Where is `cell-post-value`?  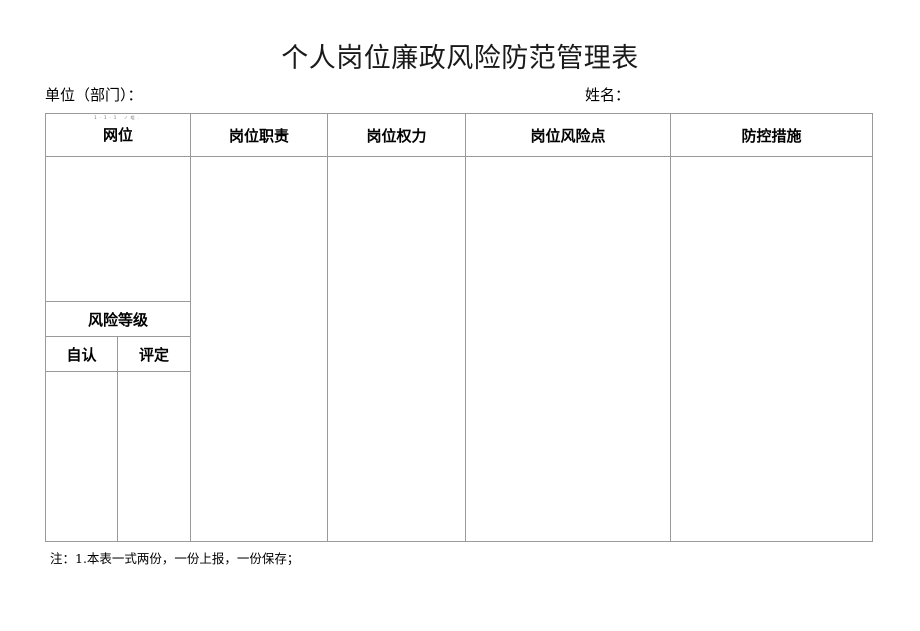
cell-post-value is located at coordinates (118, 229).